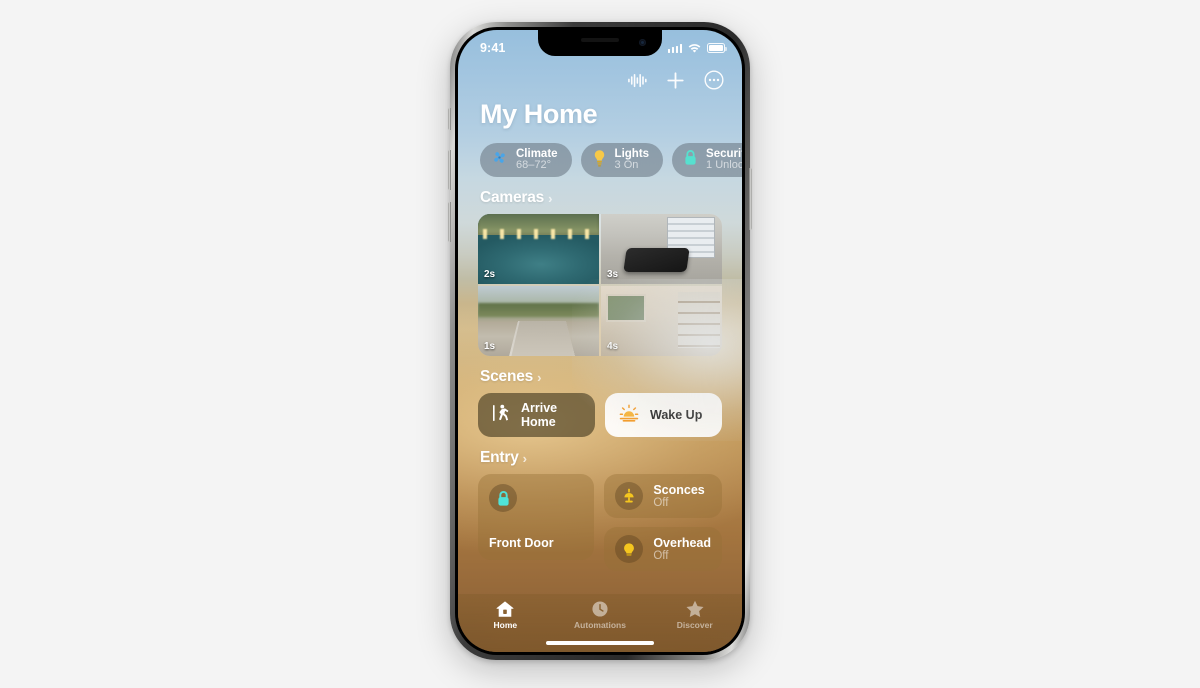  I want to click on tab-label: Automations, so click(600, 625).